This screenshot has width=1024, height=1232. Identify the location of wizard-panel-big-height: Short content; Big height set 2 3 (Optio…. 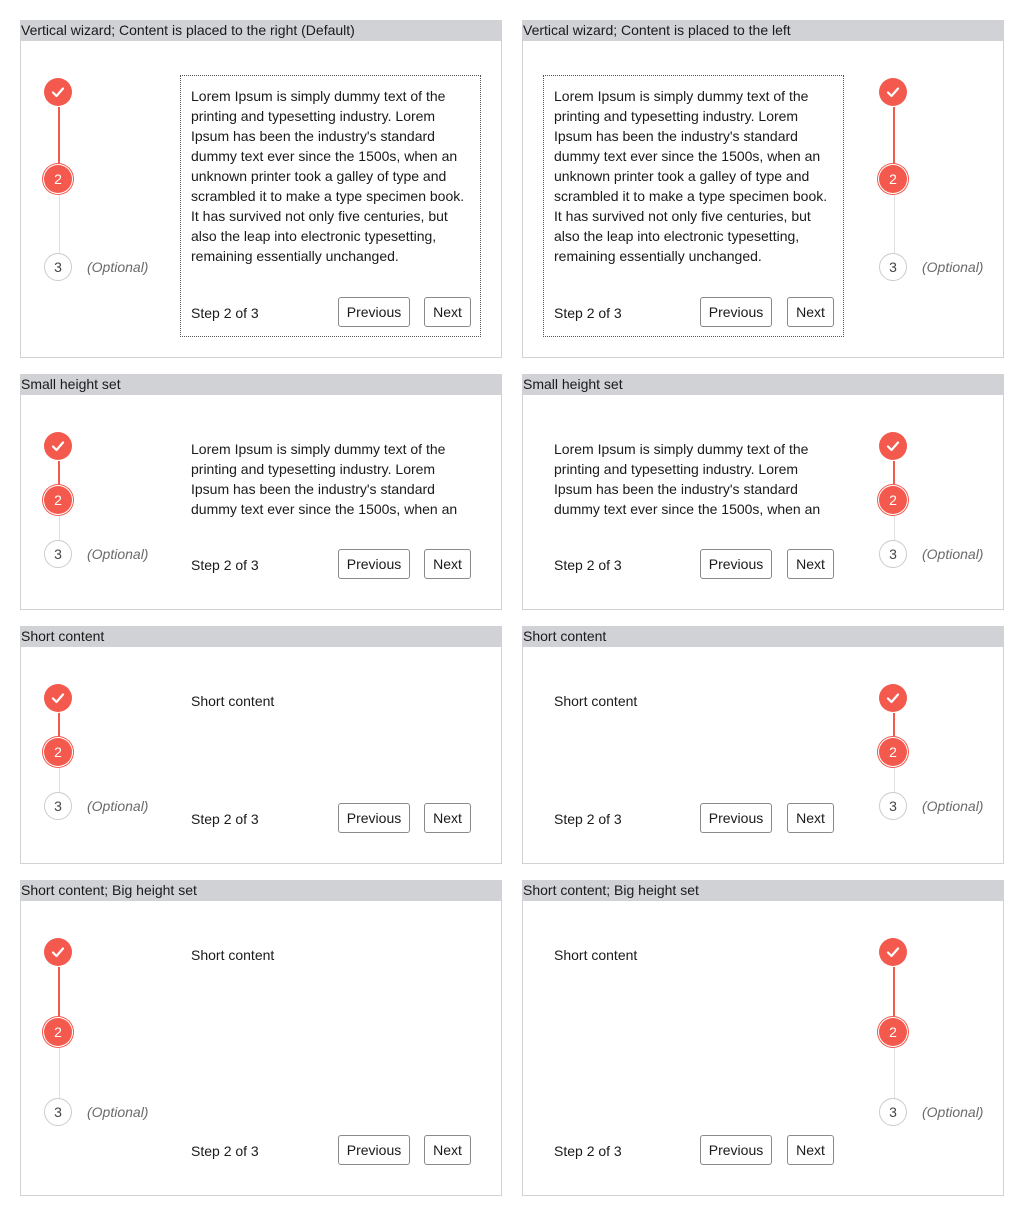
(261, 1038).